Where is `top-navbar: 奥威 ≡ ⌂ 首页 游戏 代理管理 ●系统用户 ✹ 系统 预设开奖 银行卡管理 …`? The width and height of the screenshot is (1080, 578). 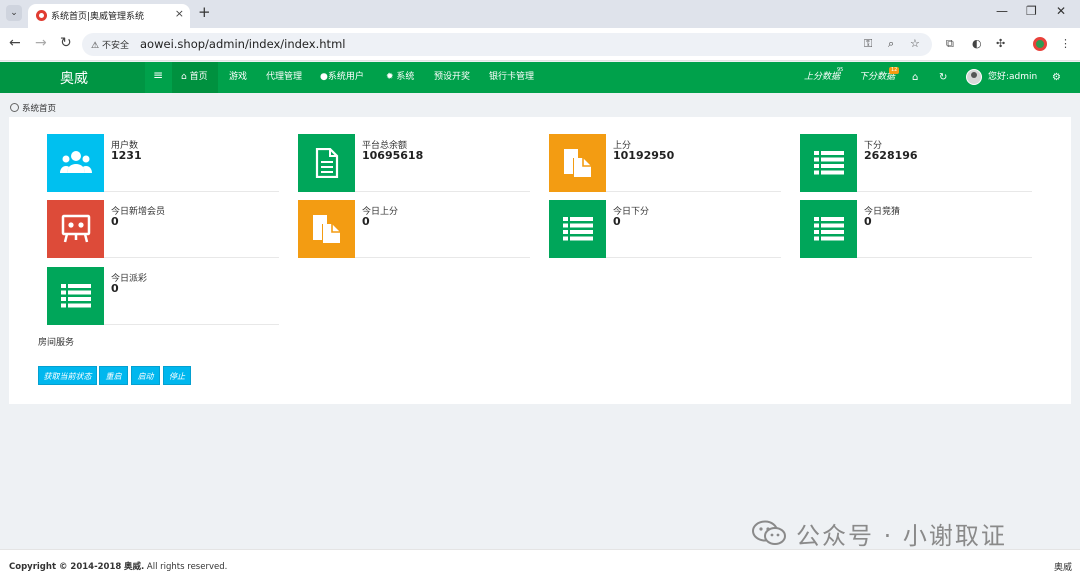
top-navbar: 奥威 ≡ ⌂ 首页 游戏 代理管理 ●系统用户 ✹ 系统 预设开奖 银行卡管理 … is located at coordinates (540, 77).